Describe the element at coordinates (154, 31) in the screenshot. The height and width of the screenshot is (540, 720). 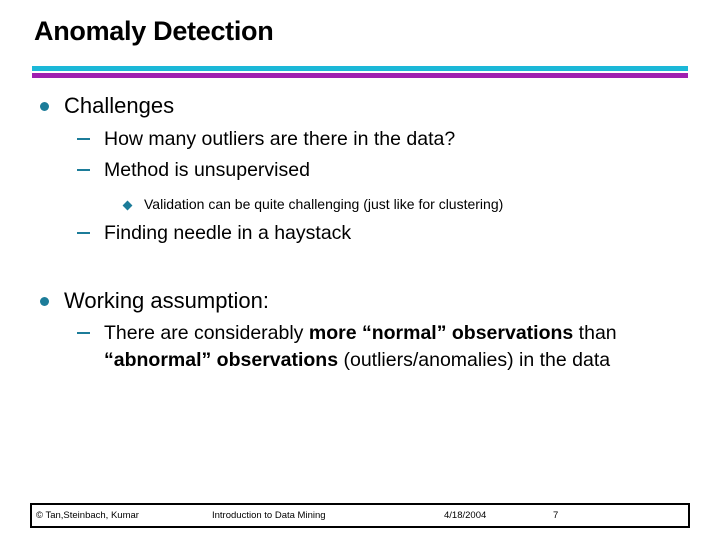
I see `page-title: Anomaly Detection` at that location.